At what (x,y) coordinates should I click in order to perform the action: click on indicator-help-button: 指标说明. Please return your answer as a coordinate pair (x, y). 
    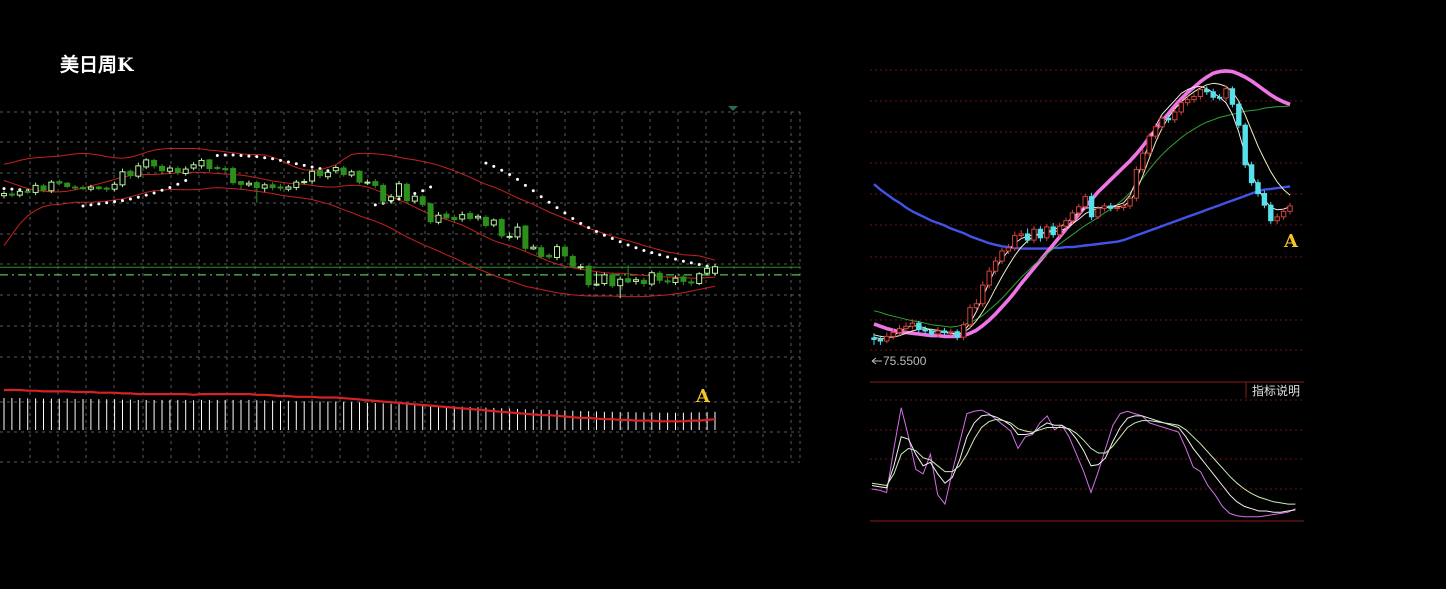
    Looking at the image, I should click on (1272, 390).